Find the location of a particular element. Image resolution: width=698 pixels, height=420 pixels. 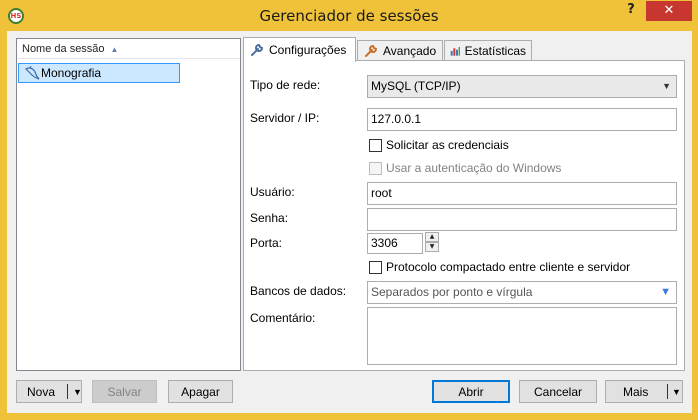

port-spinner: ▲ ▼ is located at coordinates (432, 242).